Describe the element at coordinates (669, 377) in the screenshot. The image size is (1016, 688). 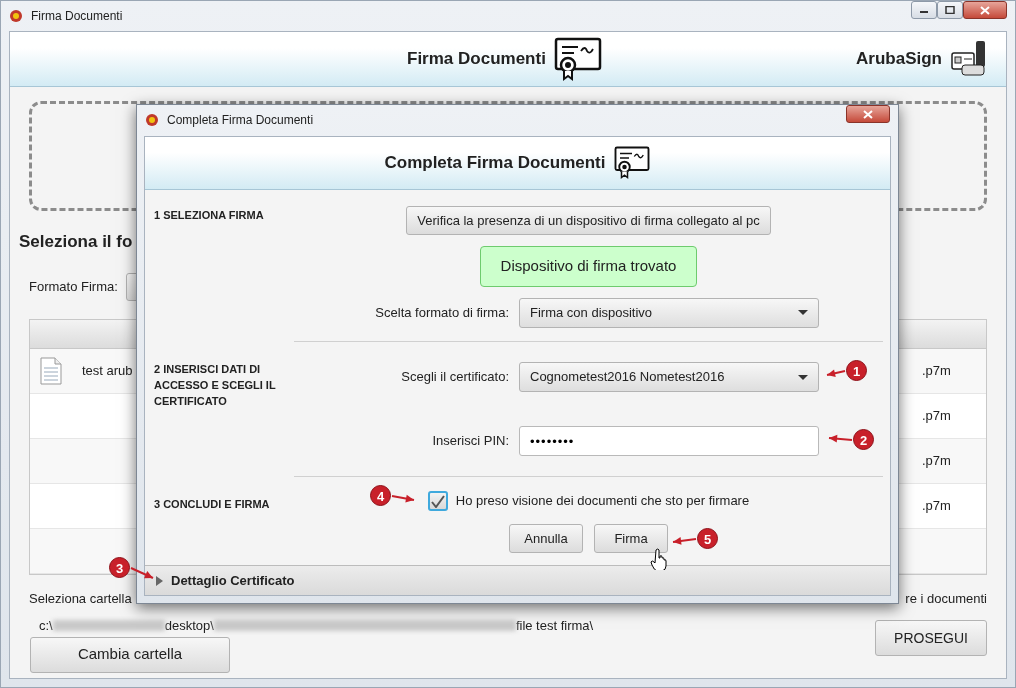
I see `certificate-dropdown: Cognometest2016 Nometest2016` at that location.